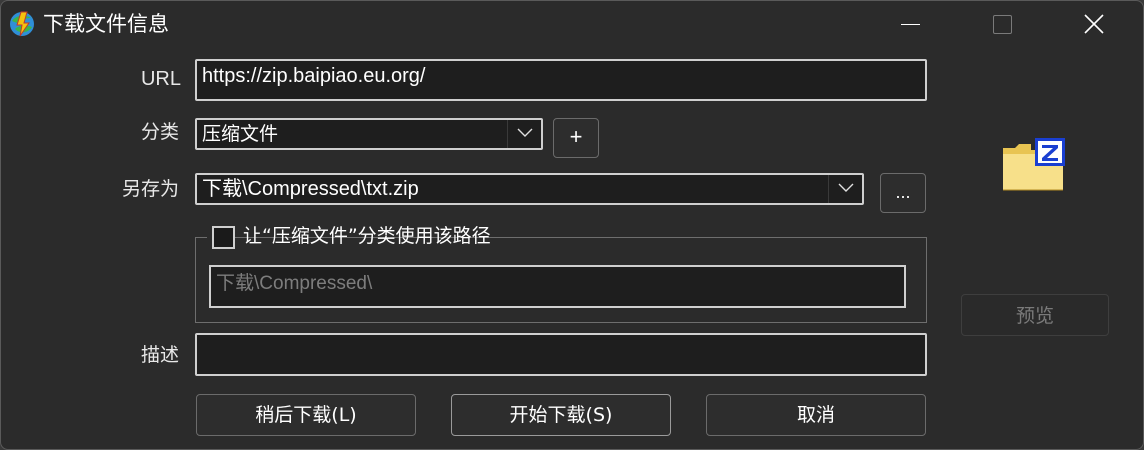 Image resolution: width=1144 pixels, height=450 pixels. What do you see at coordinates (150, 189) in the screenshot?
I see `save-as-label: 另存为` at bounding box center [150, 189].